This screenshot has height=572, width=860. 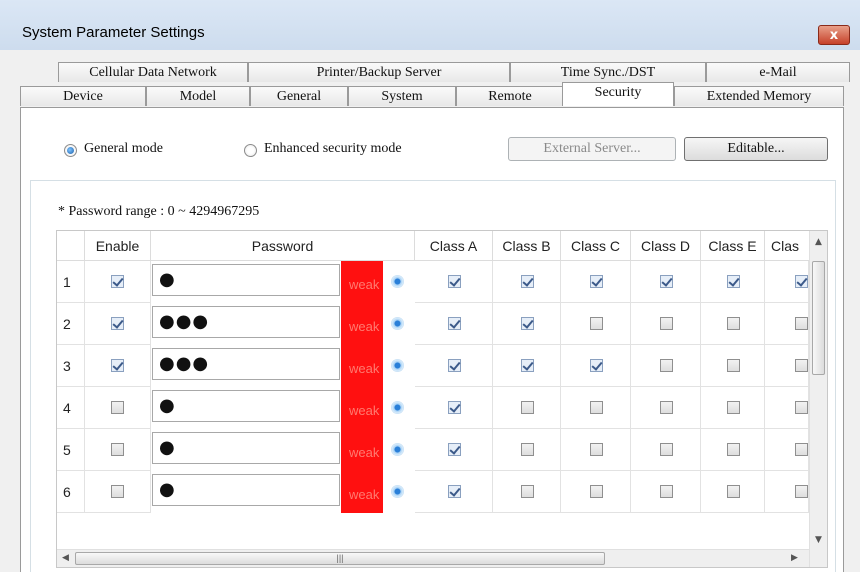 I want to click on tab-model: Model, so click(x=198, y=96).